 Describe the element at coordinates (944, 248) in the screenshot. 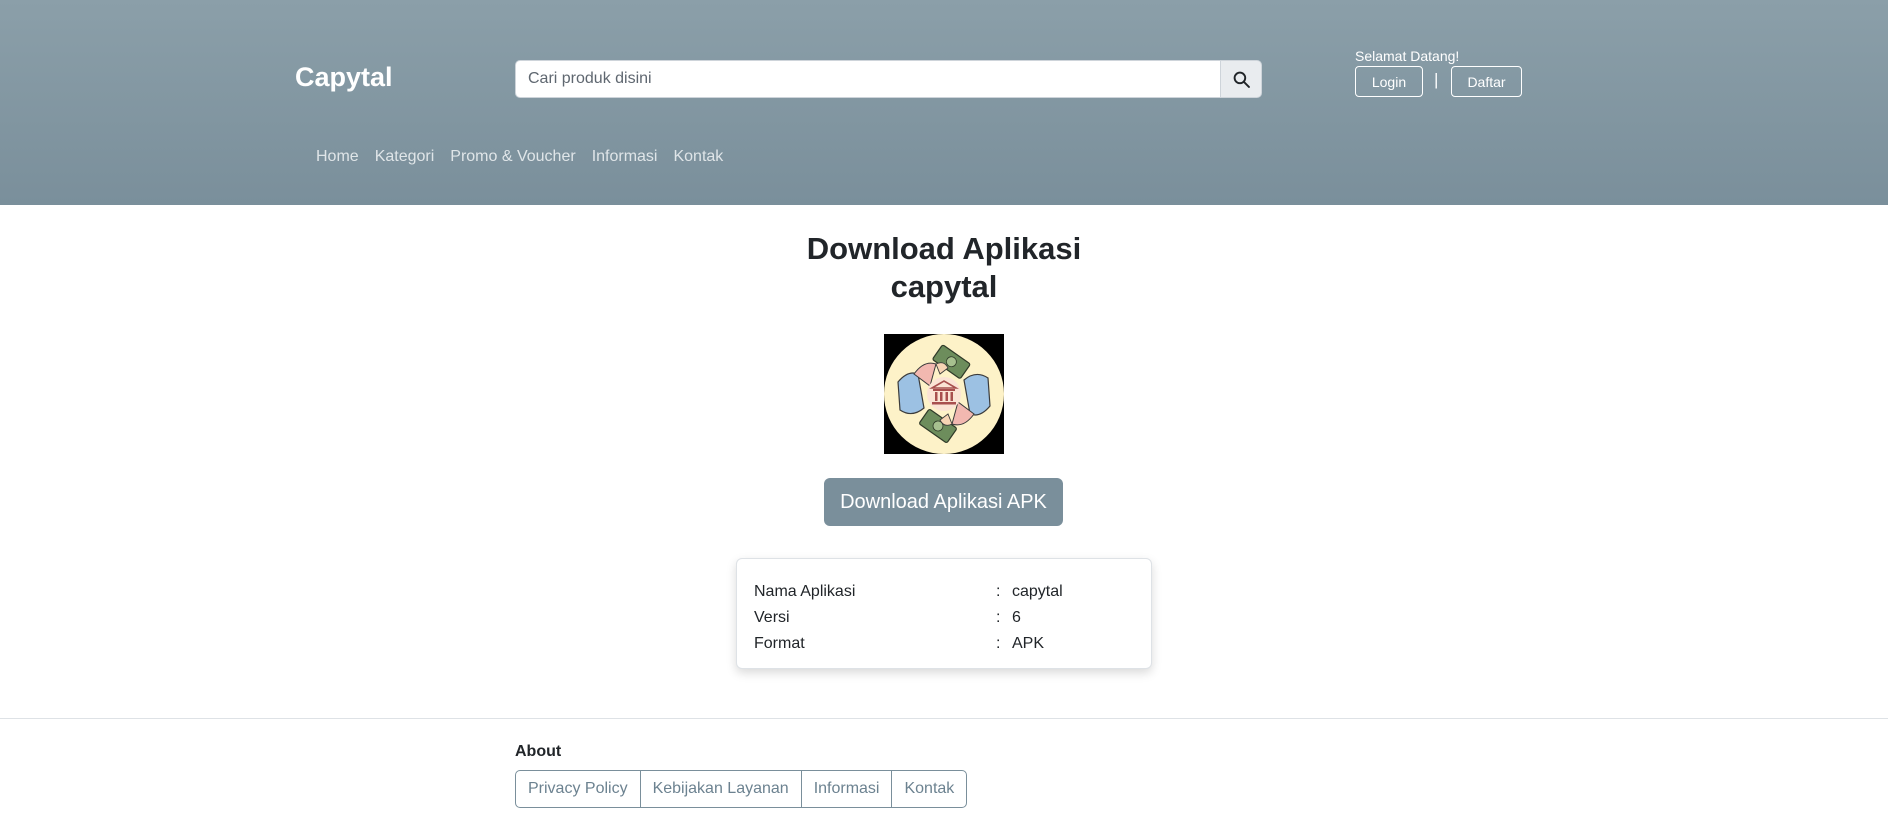

I see `page-title-line1: Download Aplikasi` at that location.